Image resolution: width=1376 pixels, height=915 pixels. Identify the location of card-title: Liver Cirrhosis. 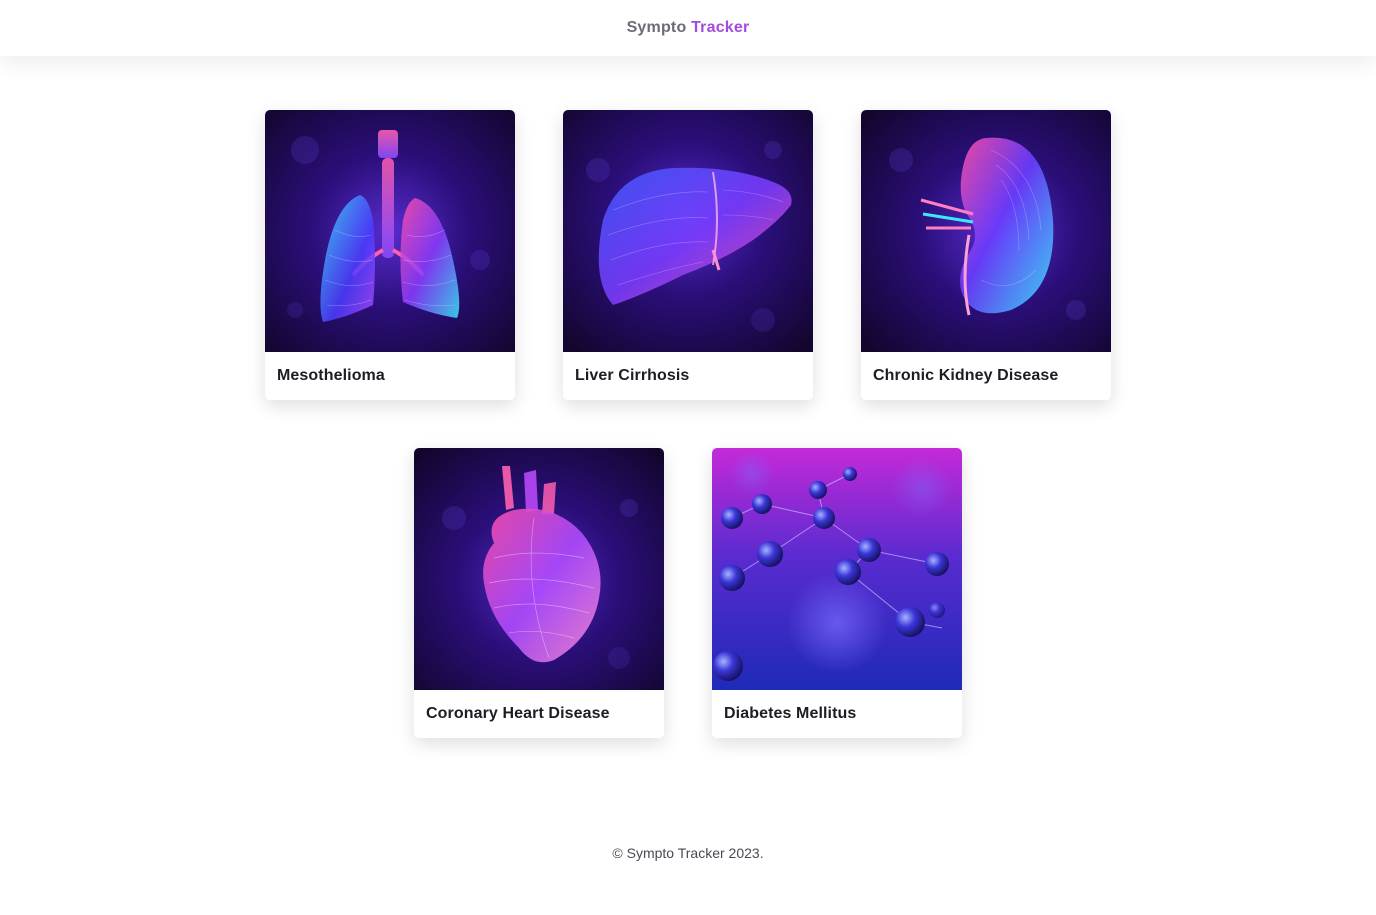
(632, 375).